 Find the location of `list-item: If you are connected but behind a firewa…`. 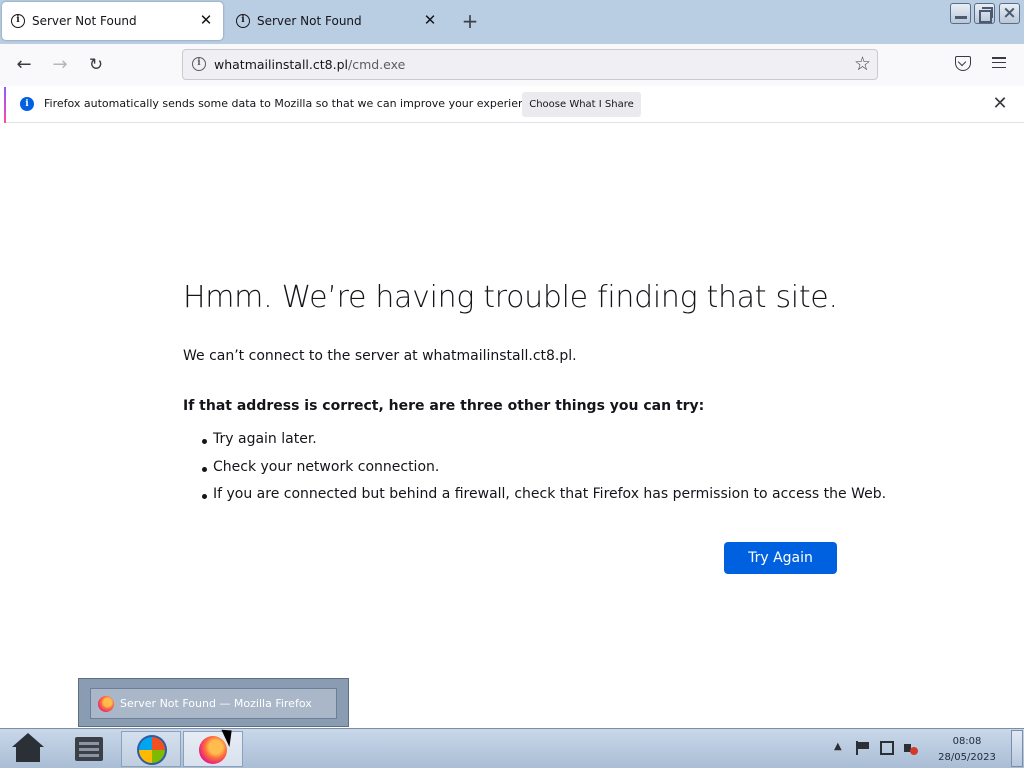

list-item: If you are connected but behind a firewa… is located at coordinates (534, 500).